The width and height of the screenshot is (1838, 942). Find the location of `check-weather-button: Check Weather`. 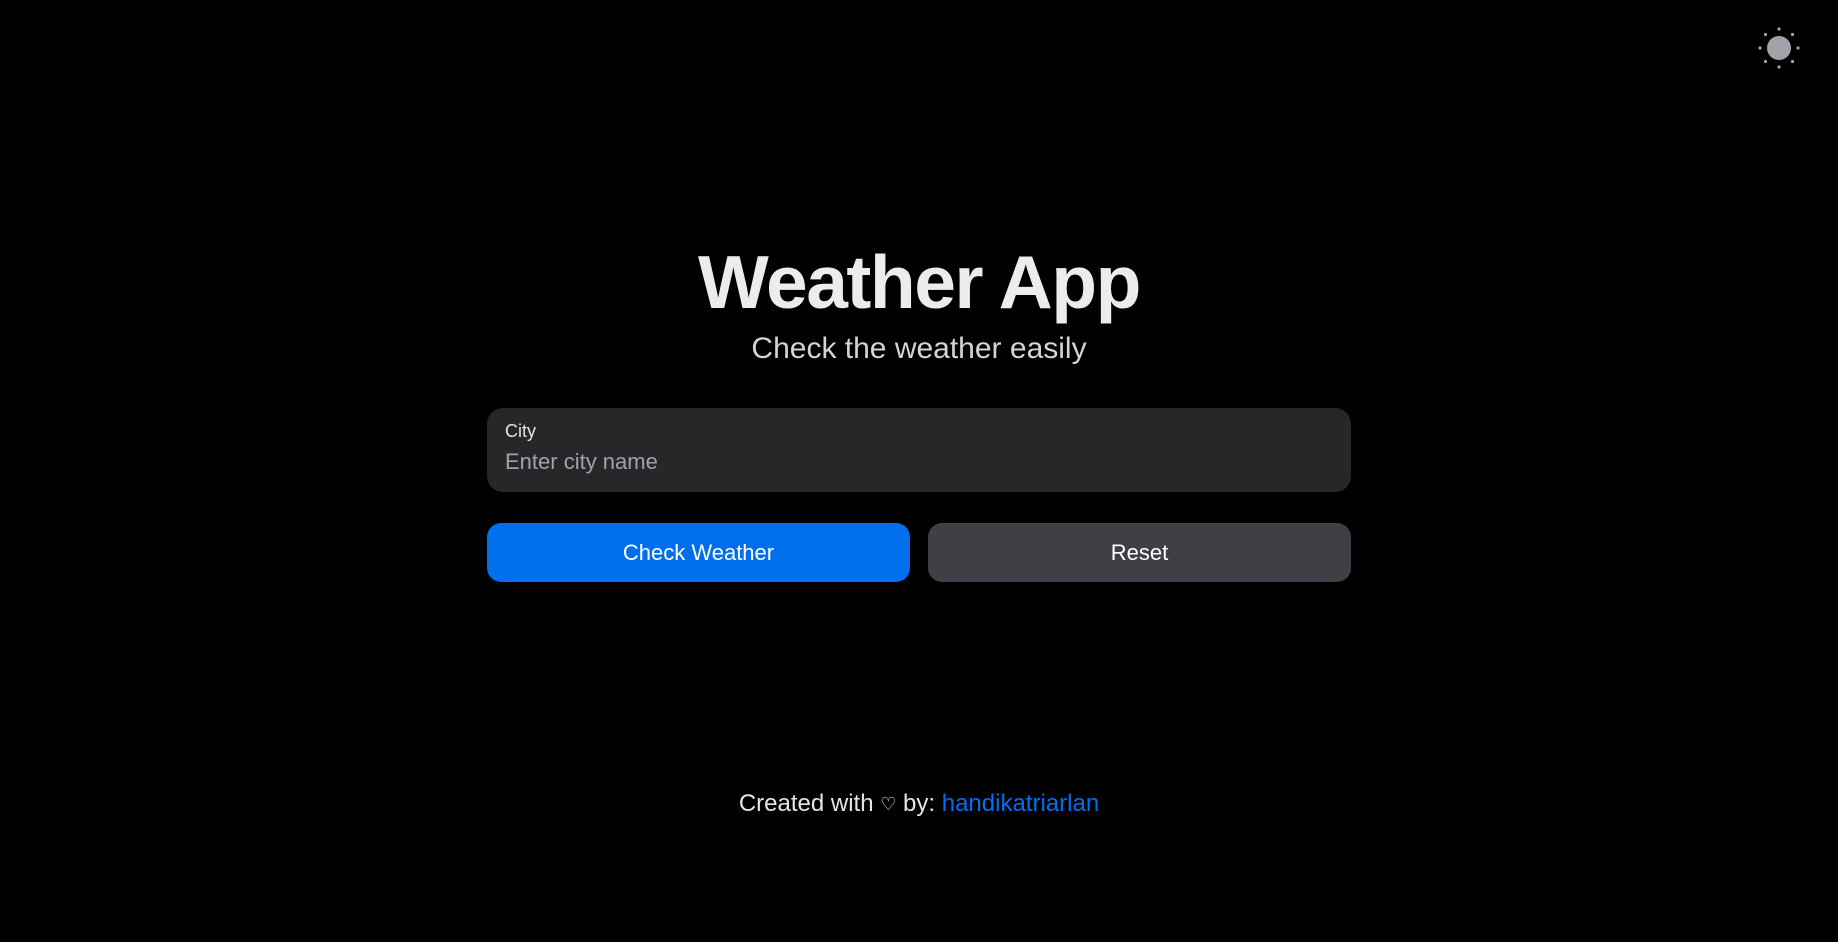

check-weather-button: Check Weather is located at coordinates (698, 552).